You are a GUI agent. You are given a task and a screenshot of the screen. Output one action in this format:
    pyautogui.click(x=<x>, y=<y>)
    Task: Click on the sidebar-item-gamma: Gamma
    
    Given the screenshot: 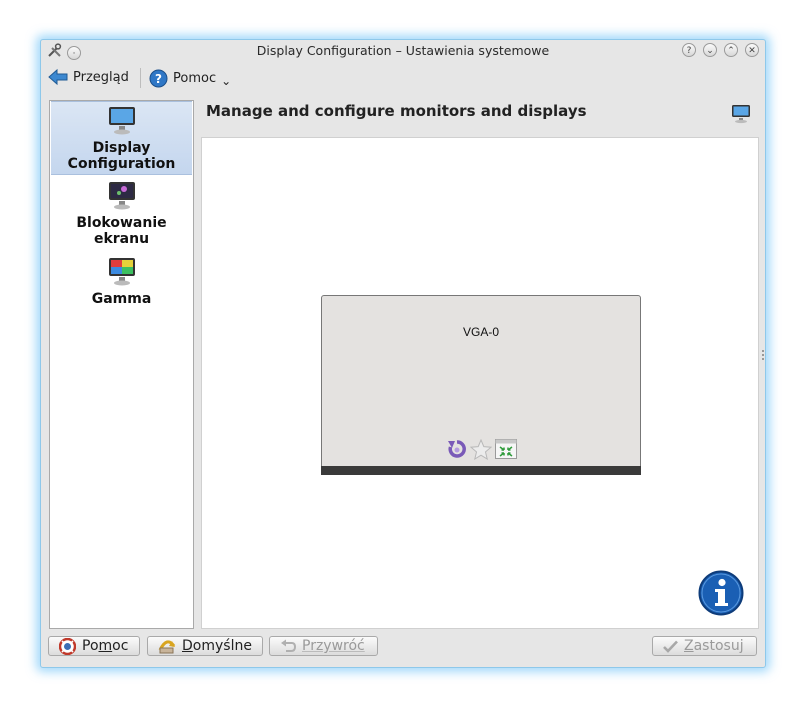 What is the action you would take?
    pyautogui.click(x=121, y=280)
    